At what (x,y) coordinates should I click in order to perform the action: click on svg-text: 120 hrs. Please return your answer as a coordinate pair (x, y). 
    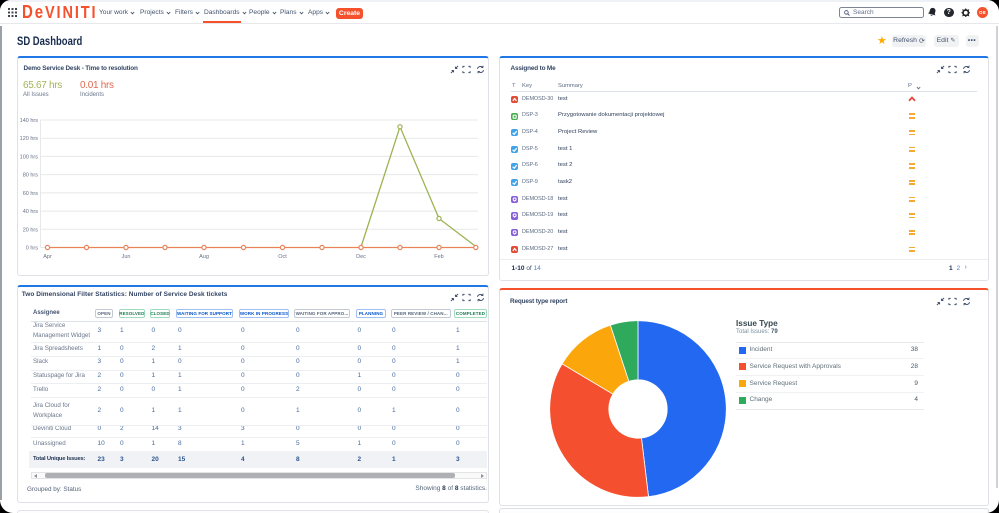
    Looking at the image, I should click on (29, 139).